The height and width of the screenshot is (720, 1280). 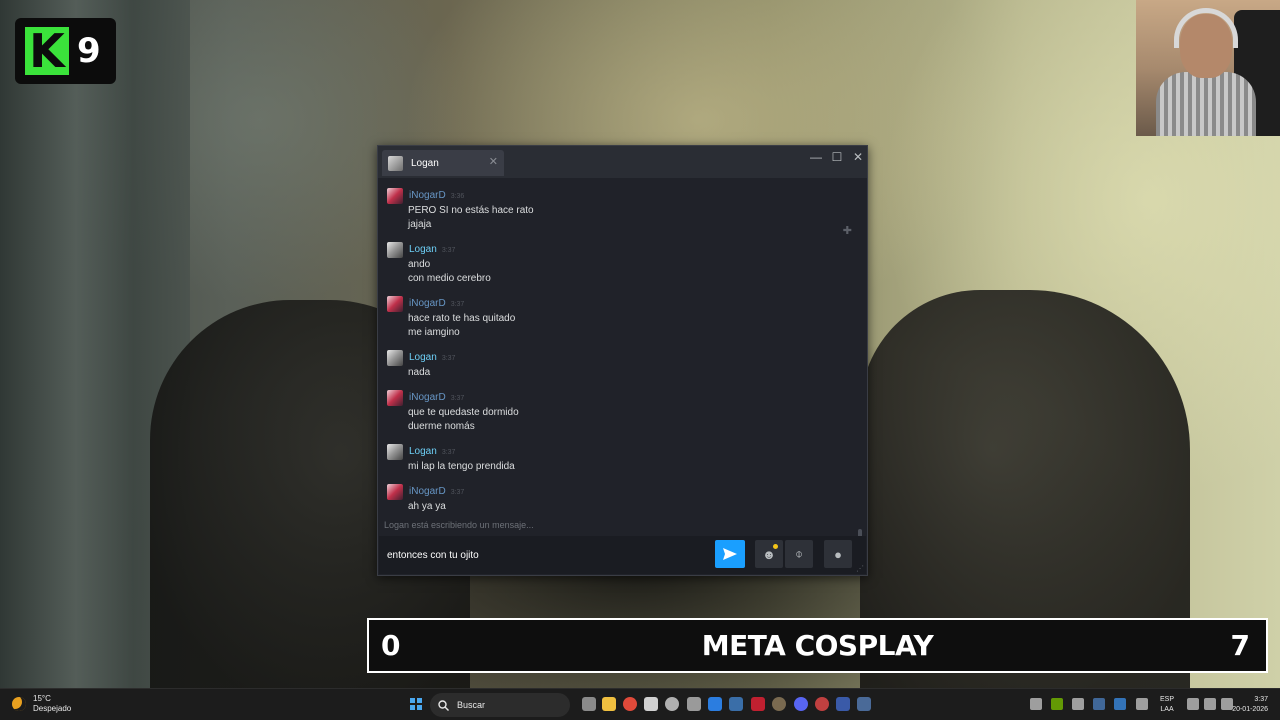 I want to click on tray-shield-icon, so click(x=1036, y=704).